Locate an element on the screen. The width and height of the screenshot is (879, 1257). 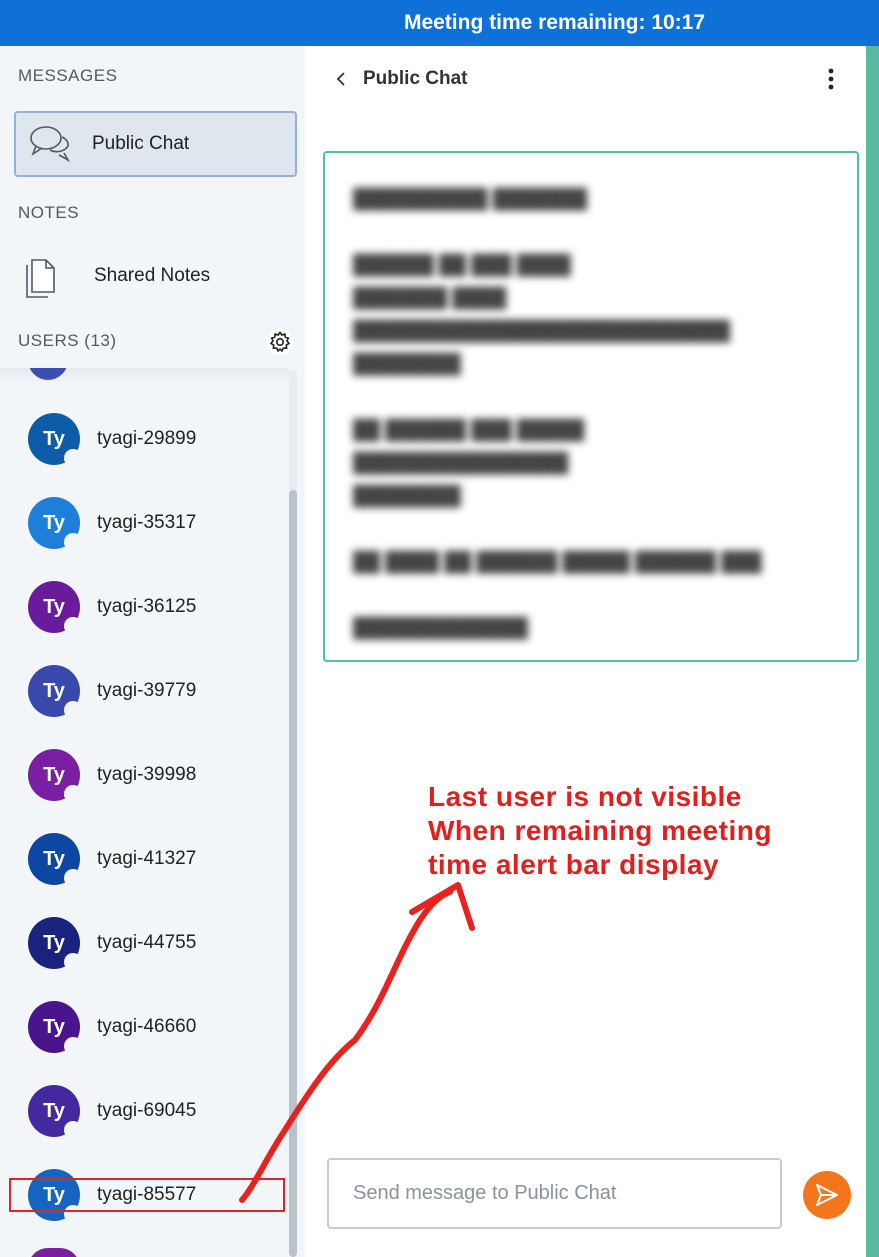
user-list-item: Ty tyagi-46660 is located at coordinates (144, 1027).